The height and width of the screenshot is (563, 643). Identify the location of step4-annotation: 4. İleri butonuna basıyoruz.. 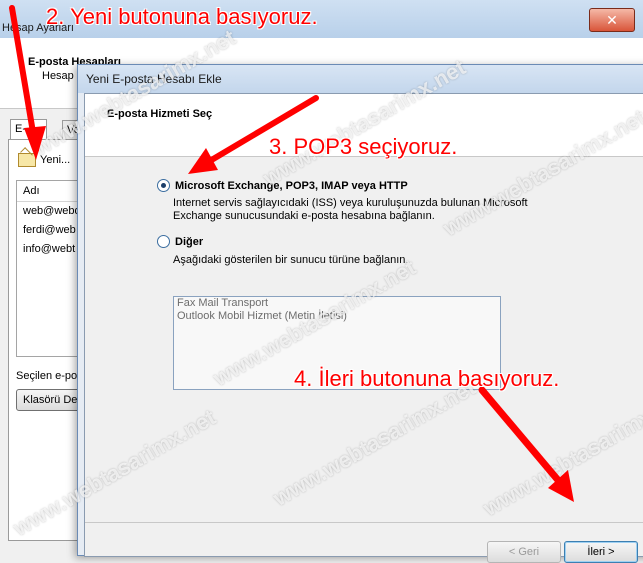
(427, 378).